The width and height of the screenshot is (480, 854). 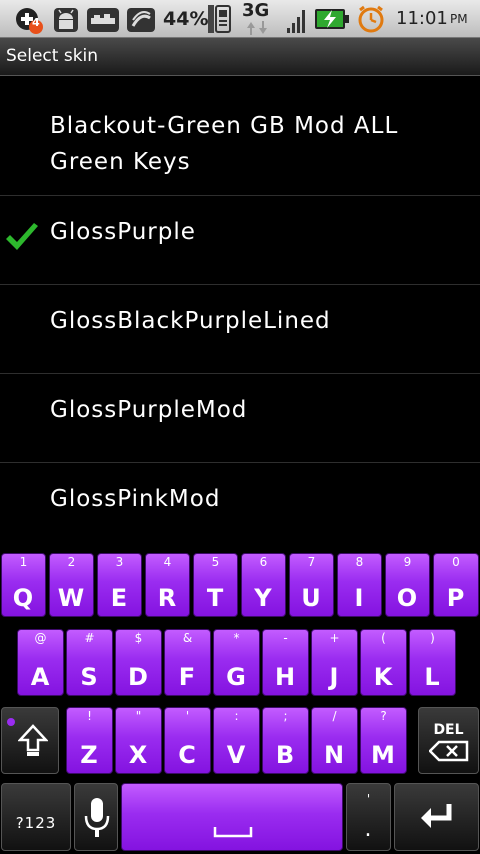 I want to click on shift-key, so click(x=30, y=740).